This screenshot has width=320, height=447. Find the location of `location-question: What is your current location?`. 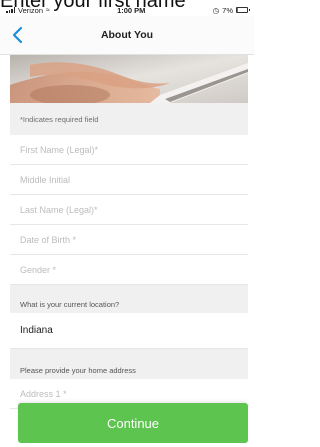

location-question: What is your current location? is located at coordinates (129, 299).